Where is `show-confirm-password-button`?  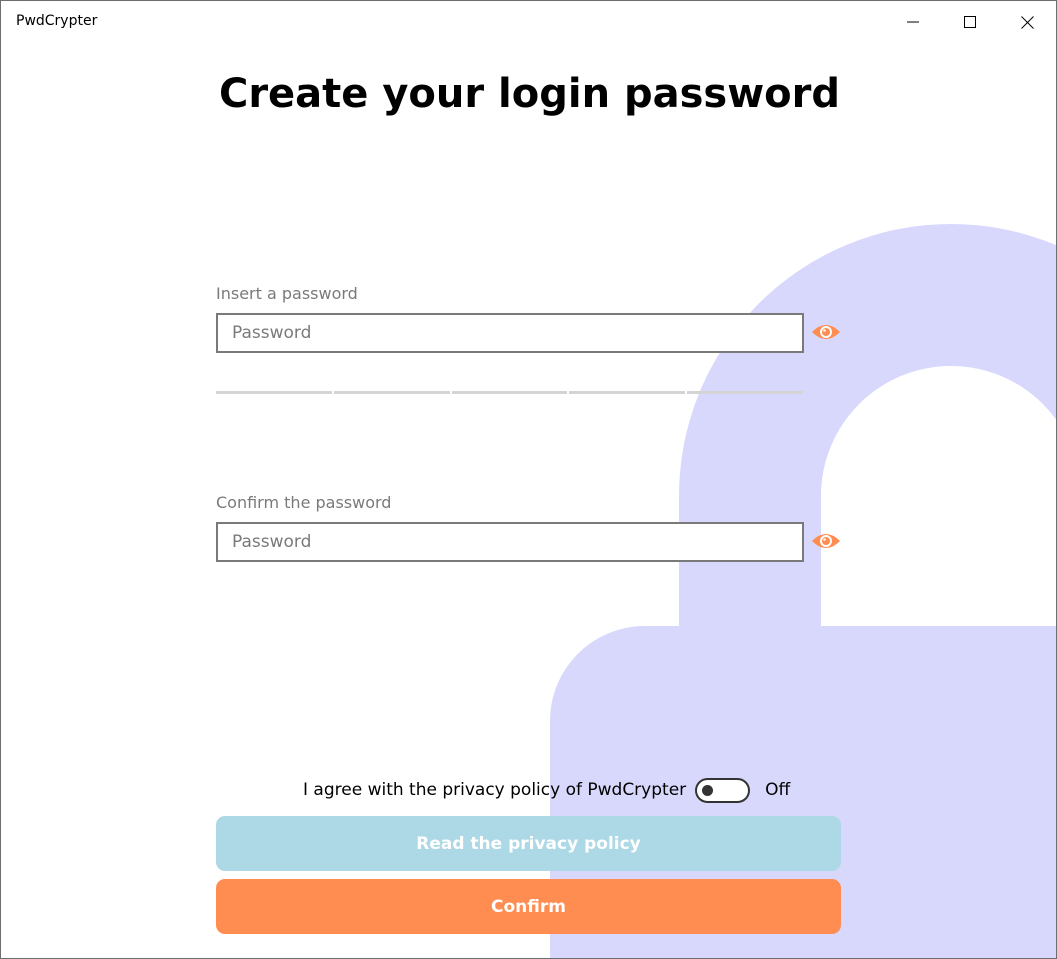 show-confirm-password-button is located at coordinates (826, 541).